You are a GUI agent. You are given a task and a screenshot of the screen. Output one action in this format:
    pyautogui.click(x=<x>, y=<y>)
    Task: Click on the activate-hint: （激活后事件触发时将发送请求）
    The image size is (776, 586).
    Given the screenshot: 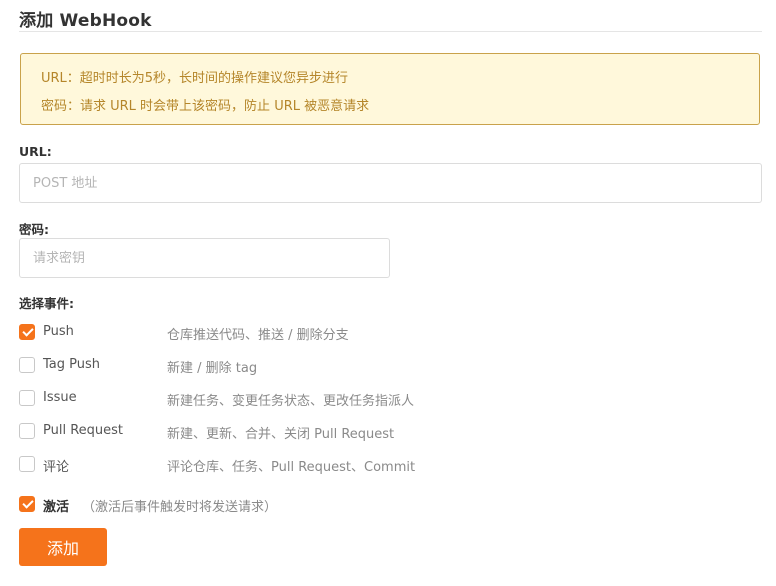 What is the action you would take?
    pyautogui.click(x=180, y=507)
    